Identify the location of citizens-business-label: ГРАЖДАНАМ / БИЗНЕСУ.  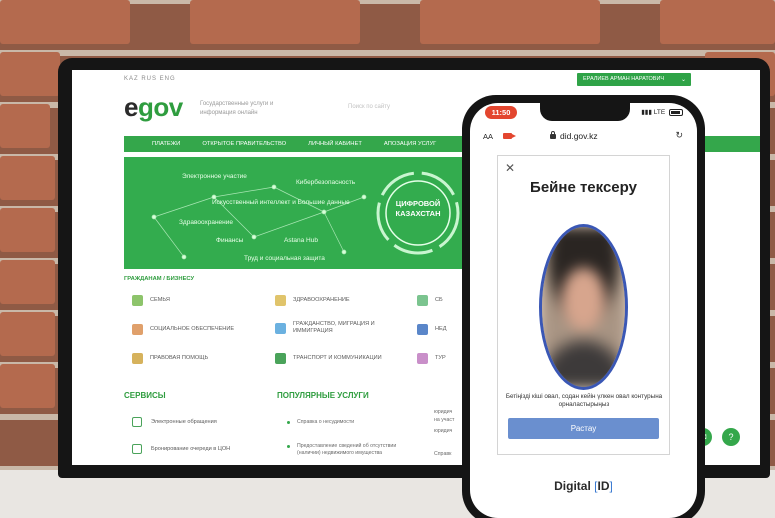
(159, 279).